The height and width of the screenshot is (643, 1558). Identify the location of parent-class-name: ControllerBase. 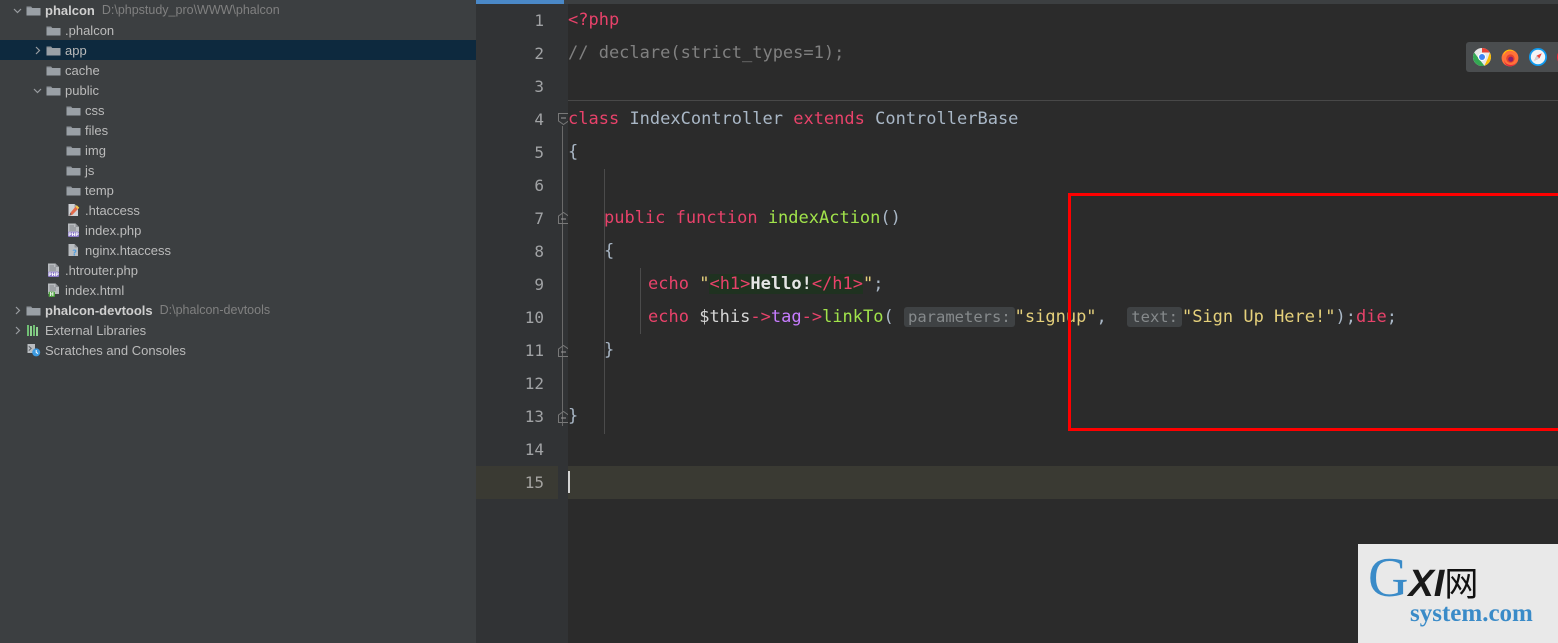
(947, 119).